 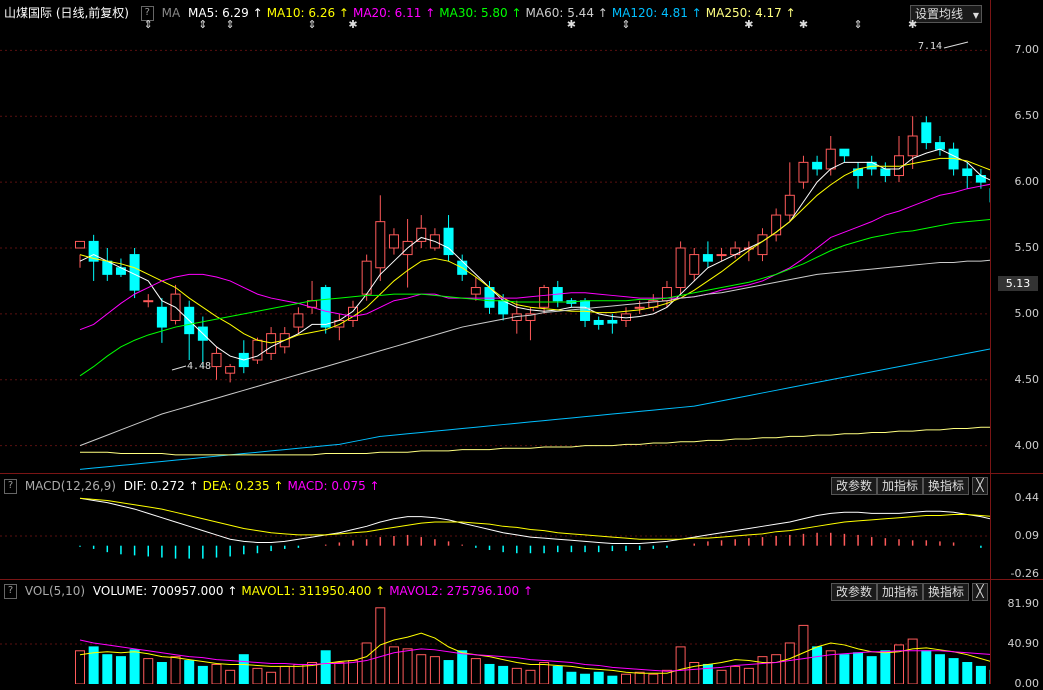 I want to click on stock-title: 山煤国际 (日线,前复权), so click(x=66, y=13).